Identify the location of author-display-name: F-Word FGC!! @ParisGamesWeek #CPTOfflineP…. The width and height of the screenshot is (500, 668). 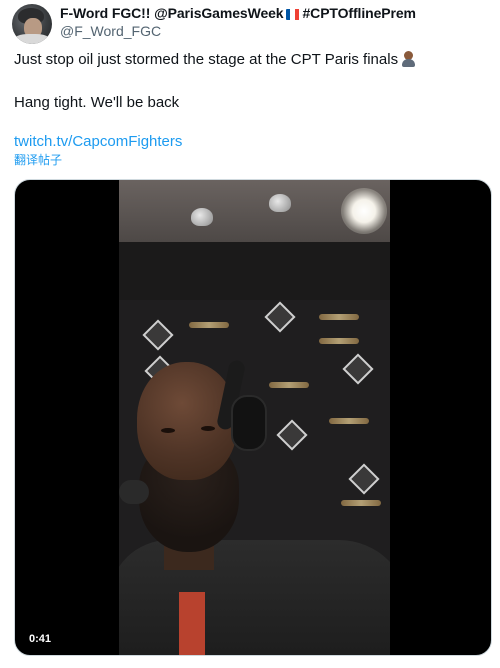
(275, 13).